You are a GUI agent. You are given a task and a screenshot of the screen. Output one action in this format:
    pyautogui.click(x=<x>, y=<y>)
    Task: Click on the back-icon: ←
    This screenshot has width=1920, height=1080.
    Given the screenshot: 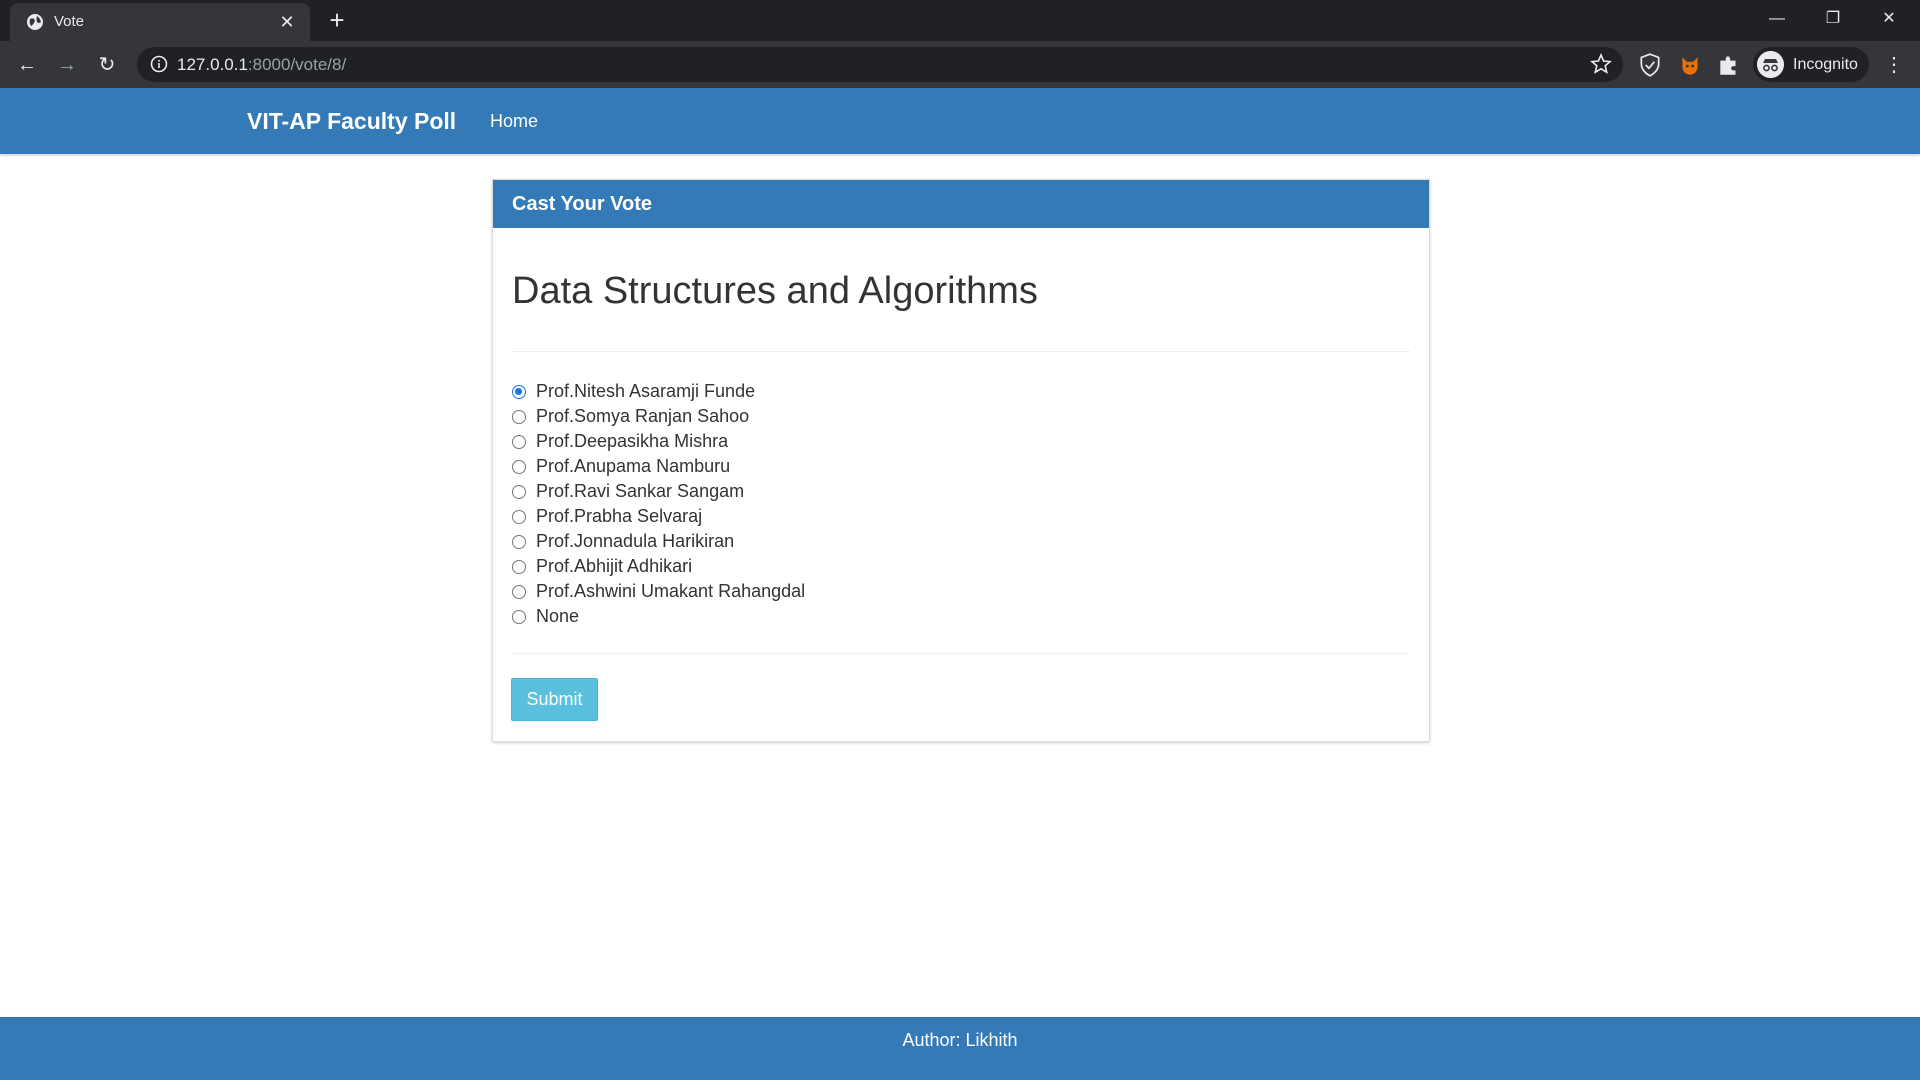 What is the action you would take?
    pyautogui.click(x=27, y=65)
    